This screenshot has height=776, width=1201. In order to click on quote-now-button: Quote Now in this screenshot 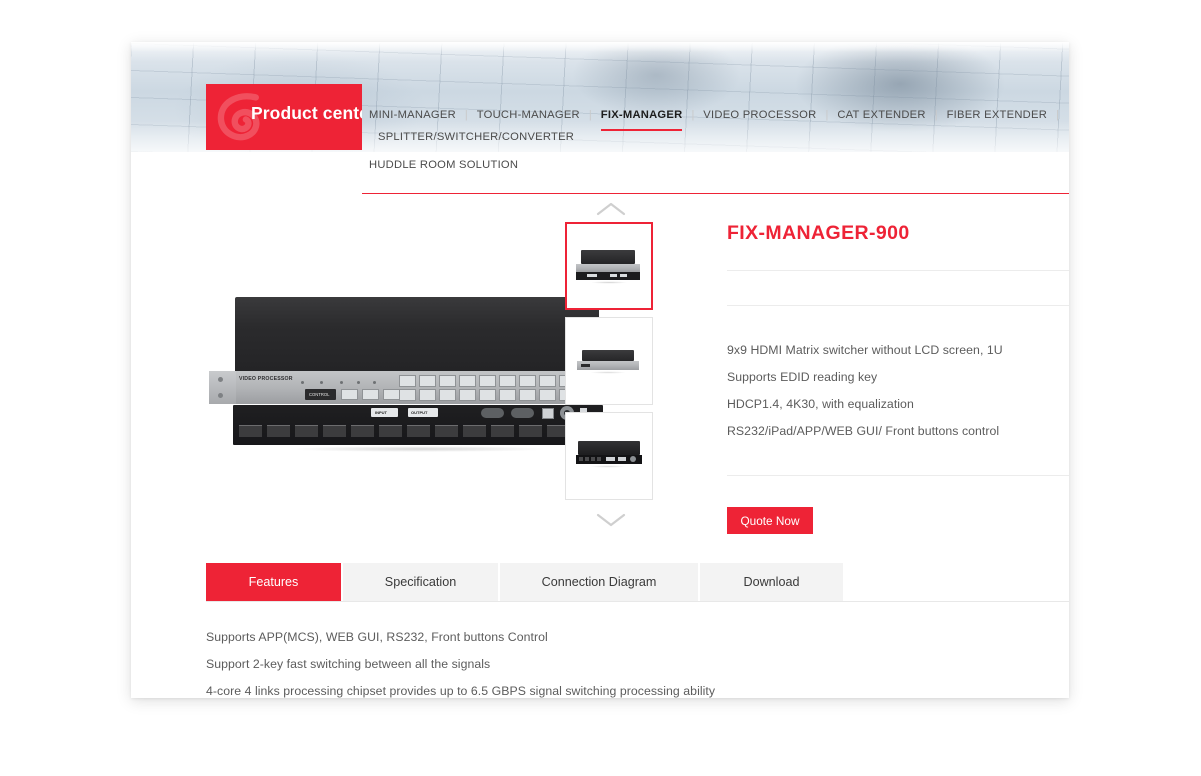, I will do `click(770, 520)`.